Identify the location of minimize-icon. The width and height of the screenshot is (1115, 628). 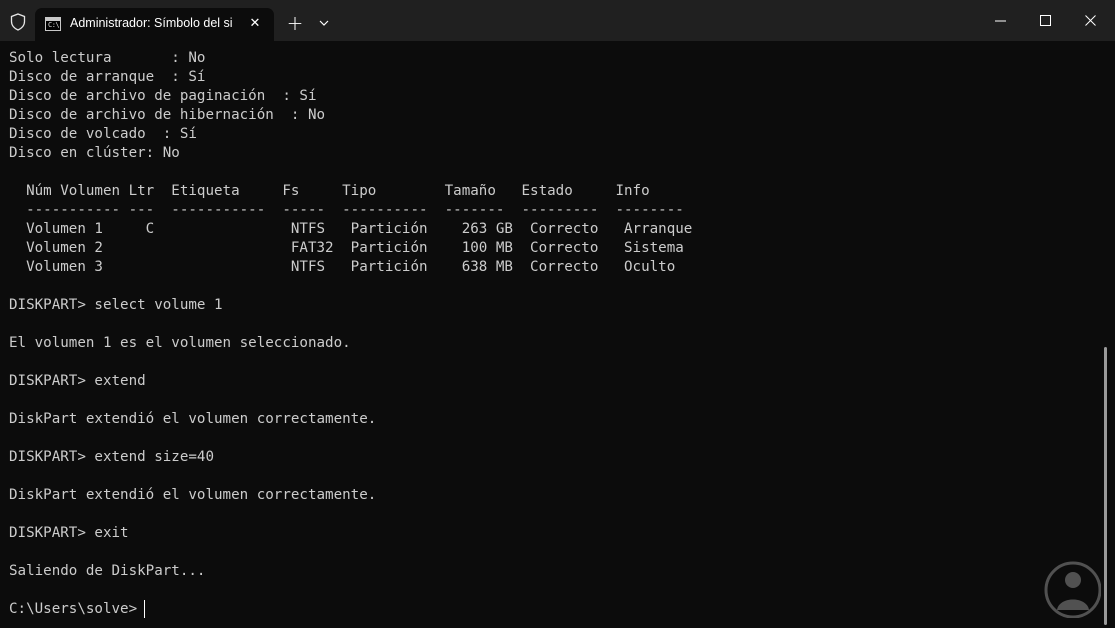
(1000, 20).